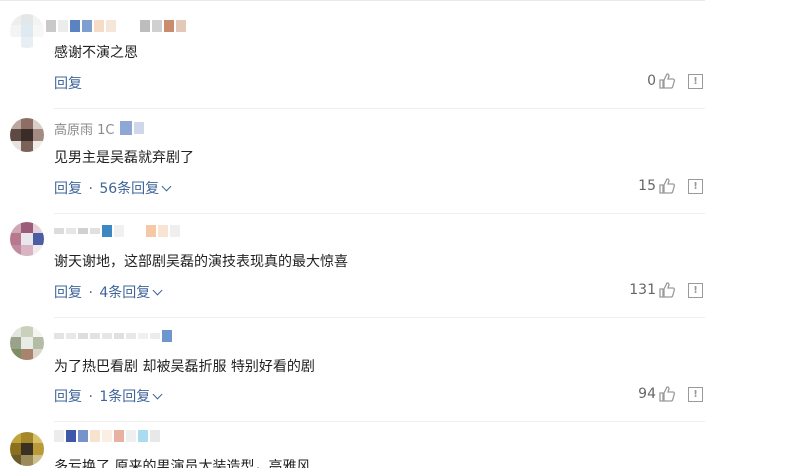 The image size is (790, 468). Describe the element at coordinates (184, 367) in the screenshot. I see `comment-text: 为了热巴看剧 却被吴磊折服 特别好看的剧` at that location.